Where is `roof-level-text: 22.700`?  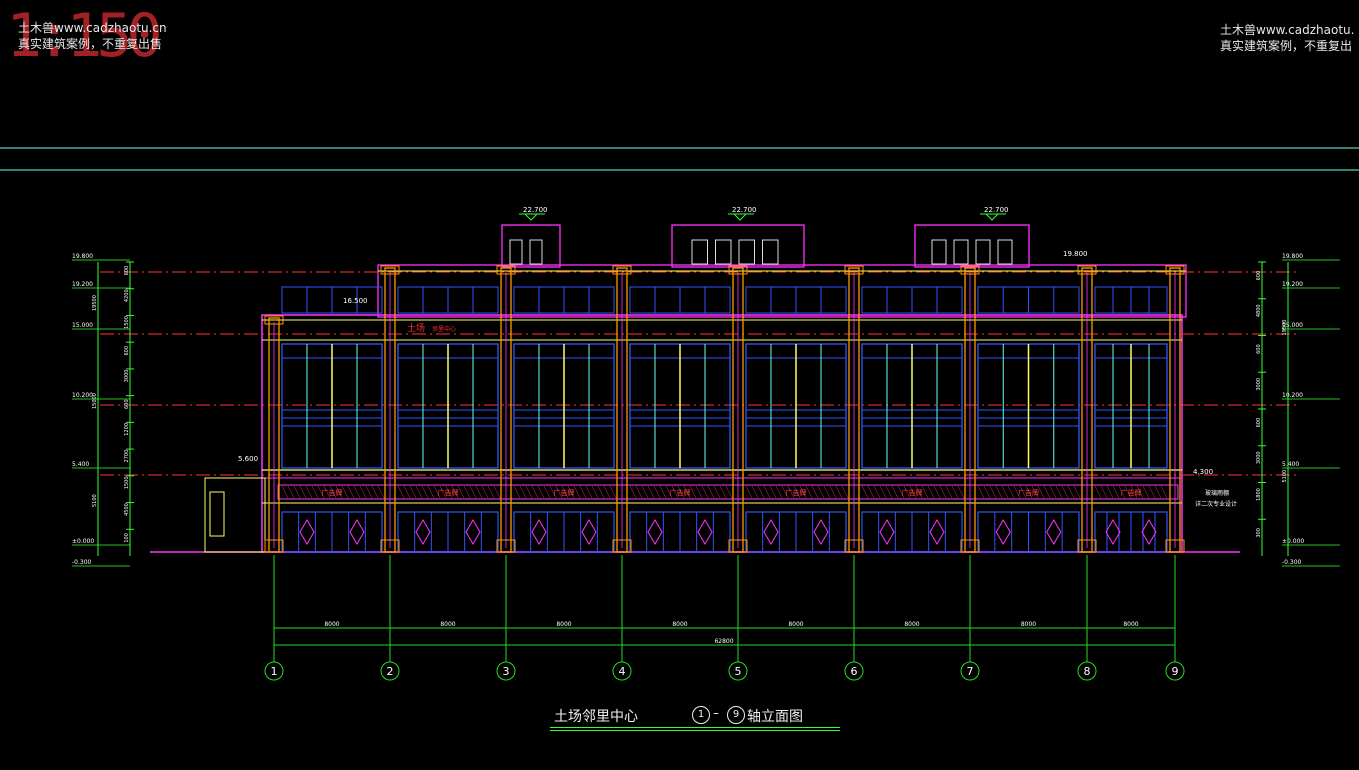 roof-level-text: 22.700 is located at coordinates (535, 210).